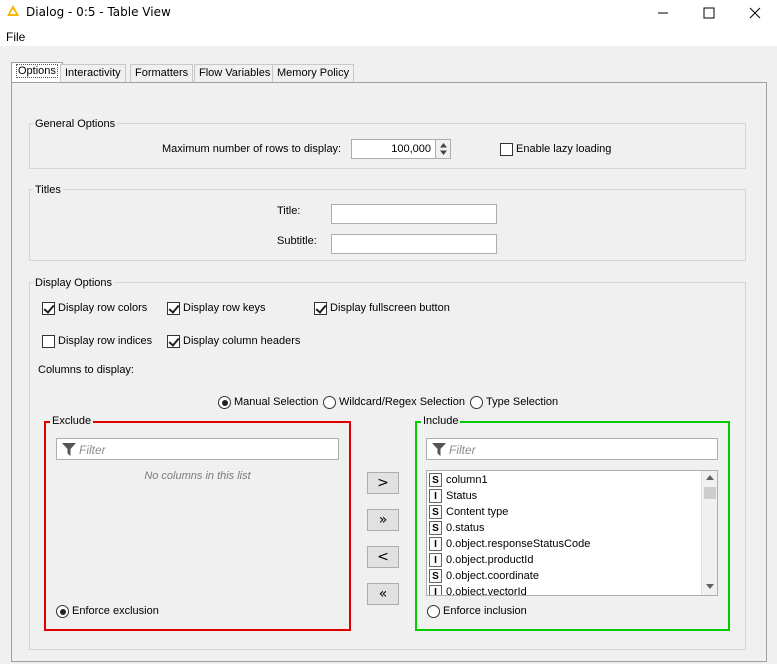 The height and width of the screenshot is (664, 777). What do you see at coordinates (242, 341) in the screenshot?
I see `column-headers-label: Display column headers` at bounding box center [242, 341].